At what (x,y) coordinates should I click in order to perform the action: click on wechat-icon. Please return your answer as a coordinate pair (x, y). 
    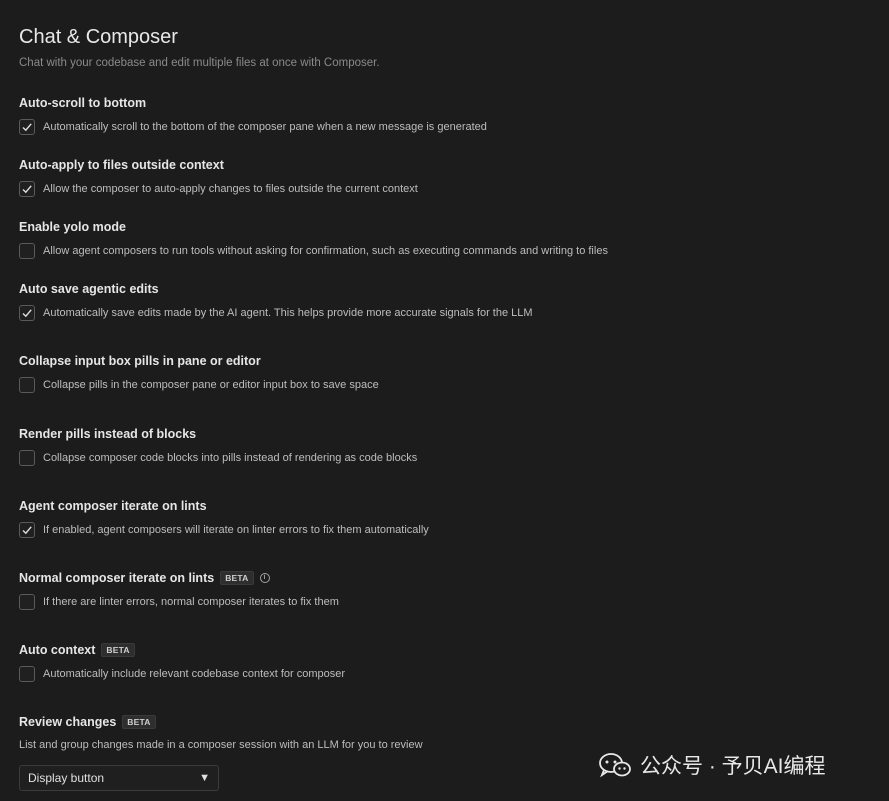
    Looking at the image, I should click on (615, 765).